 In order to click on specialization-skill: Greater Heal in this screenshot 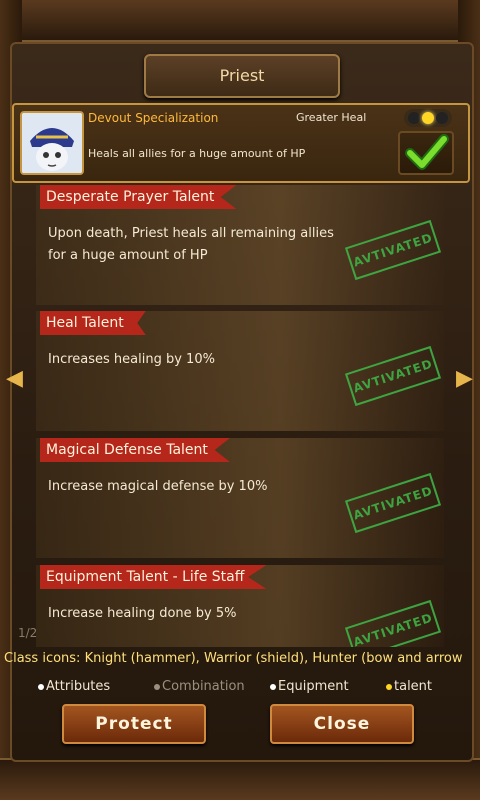, I will do `click(331, 117)`.